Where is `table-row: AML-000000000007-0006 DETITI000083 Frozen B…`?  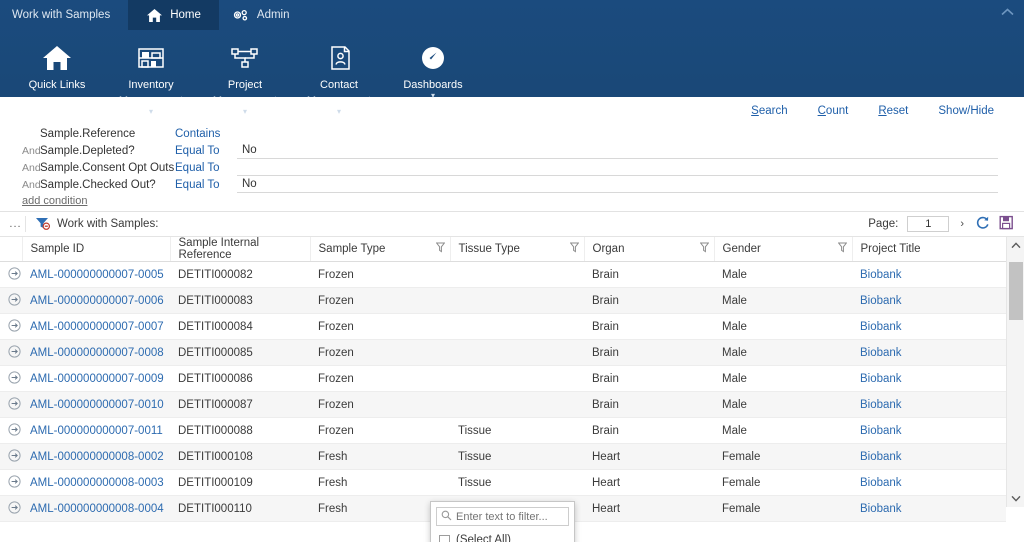
table-row: AML-000000000007-0006 DETITI000083 Frozen B… is located at coordinates (503, 300).